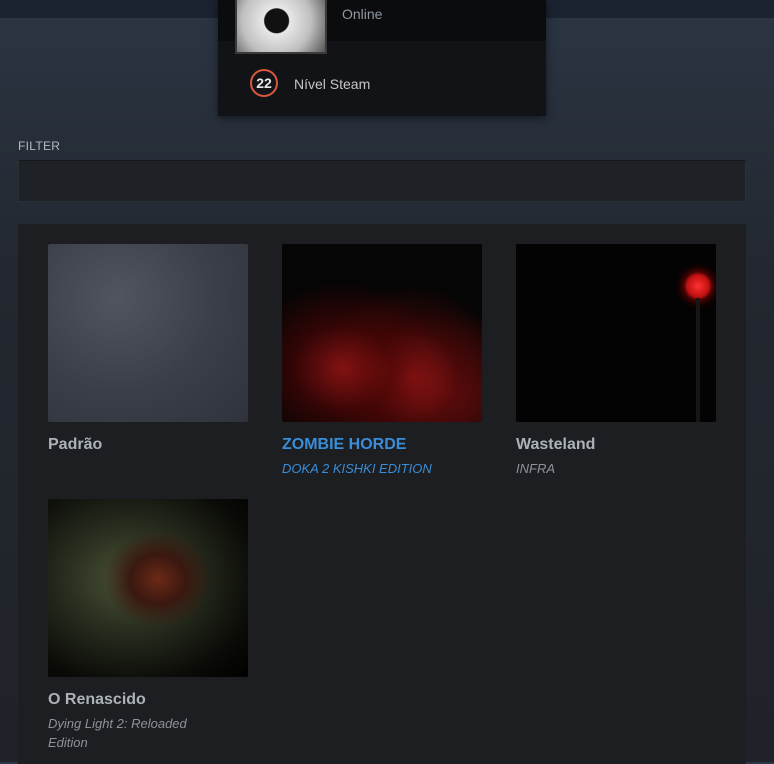  What do you see at coordinates (556, 444) in the screenshot?
I see `item-title: Wasteland` at bounding box center [556, 444].